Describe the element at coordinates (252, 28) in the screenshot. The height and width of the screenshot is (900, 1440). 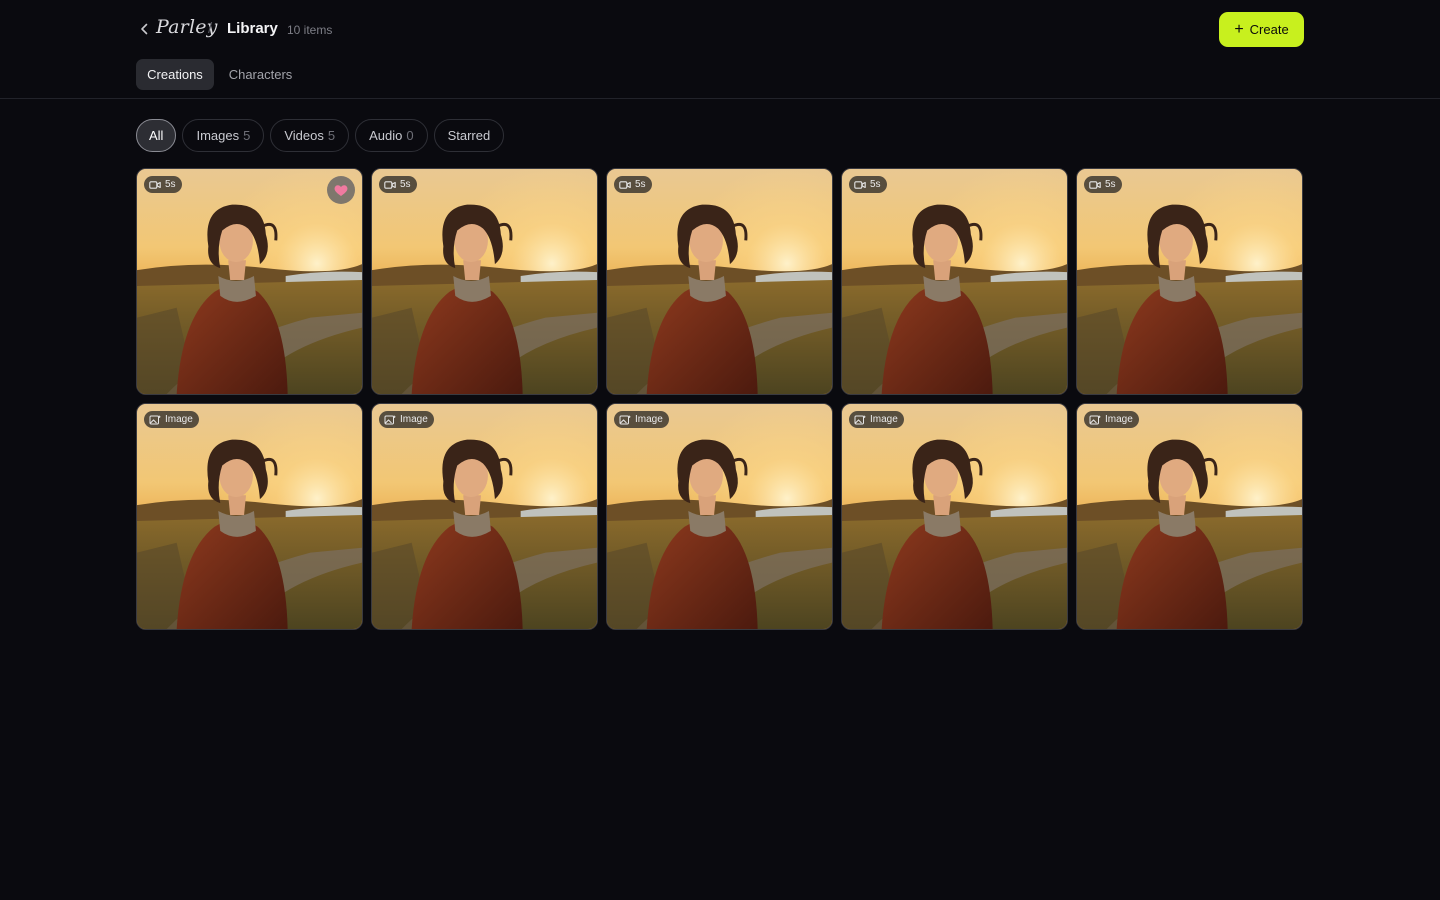
I see `page-title: Library` at that location.